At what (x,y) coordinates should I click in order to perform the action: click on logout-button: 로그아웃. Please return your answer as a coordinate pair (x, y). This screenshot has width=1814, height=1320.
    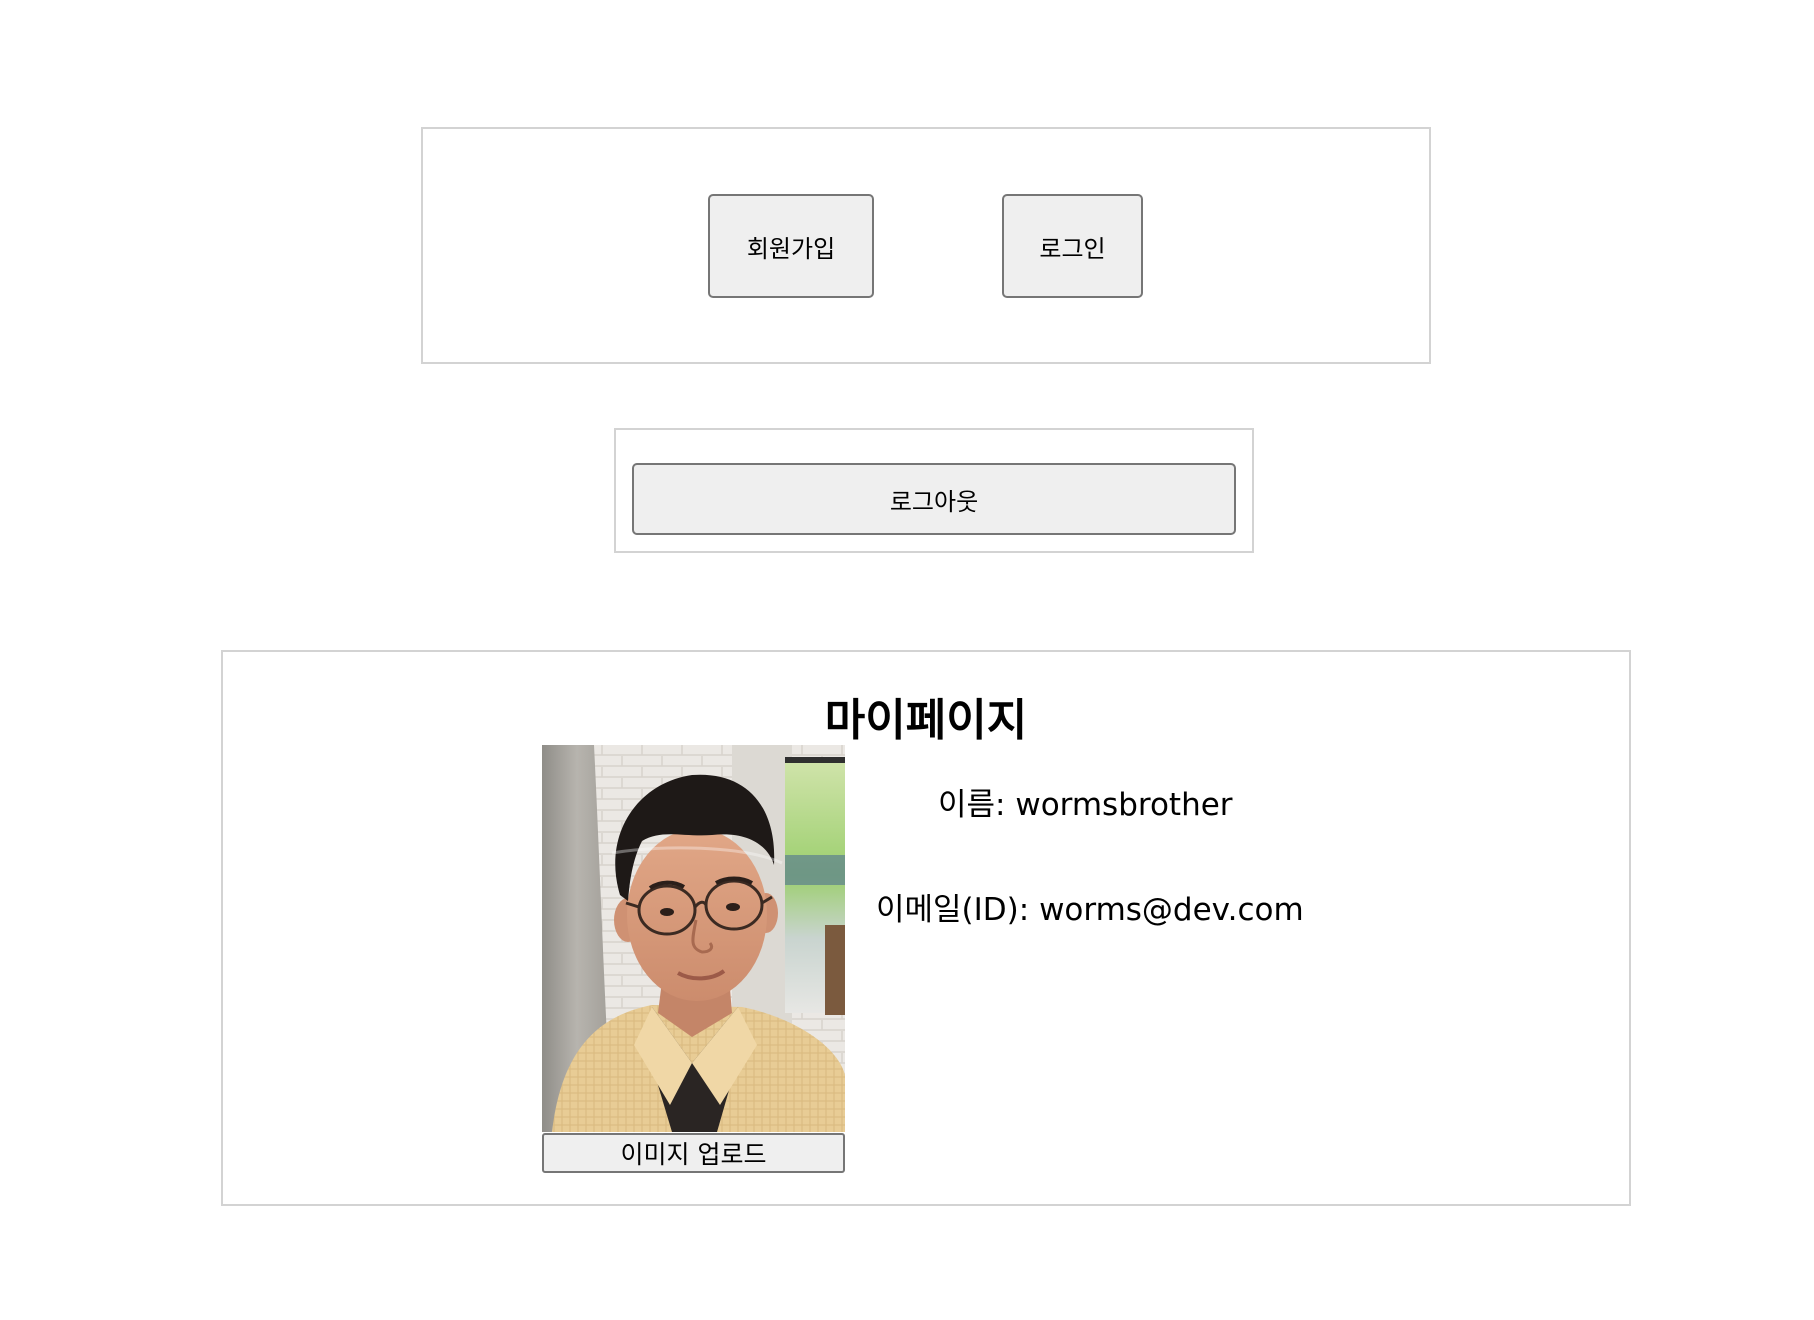
    Looking at the image, I should click on (934, 499).